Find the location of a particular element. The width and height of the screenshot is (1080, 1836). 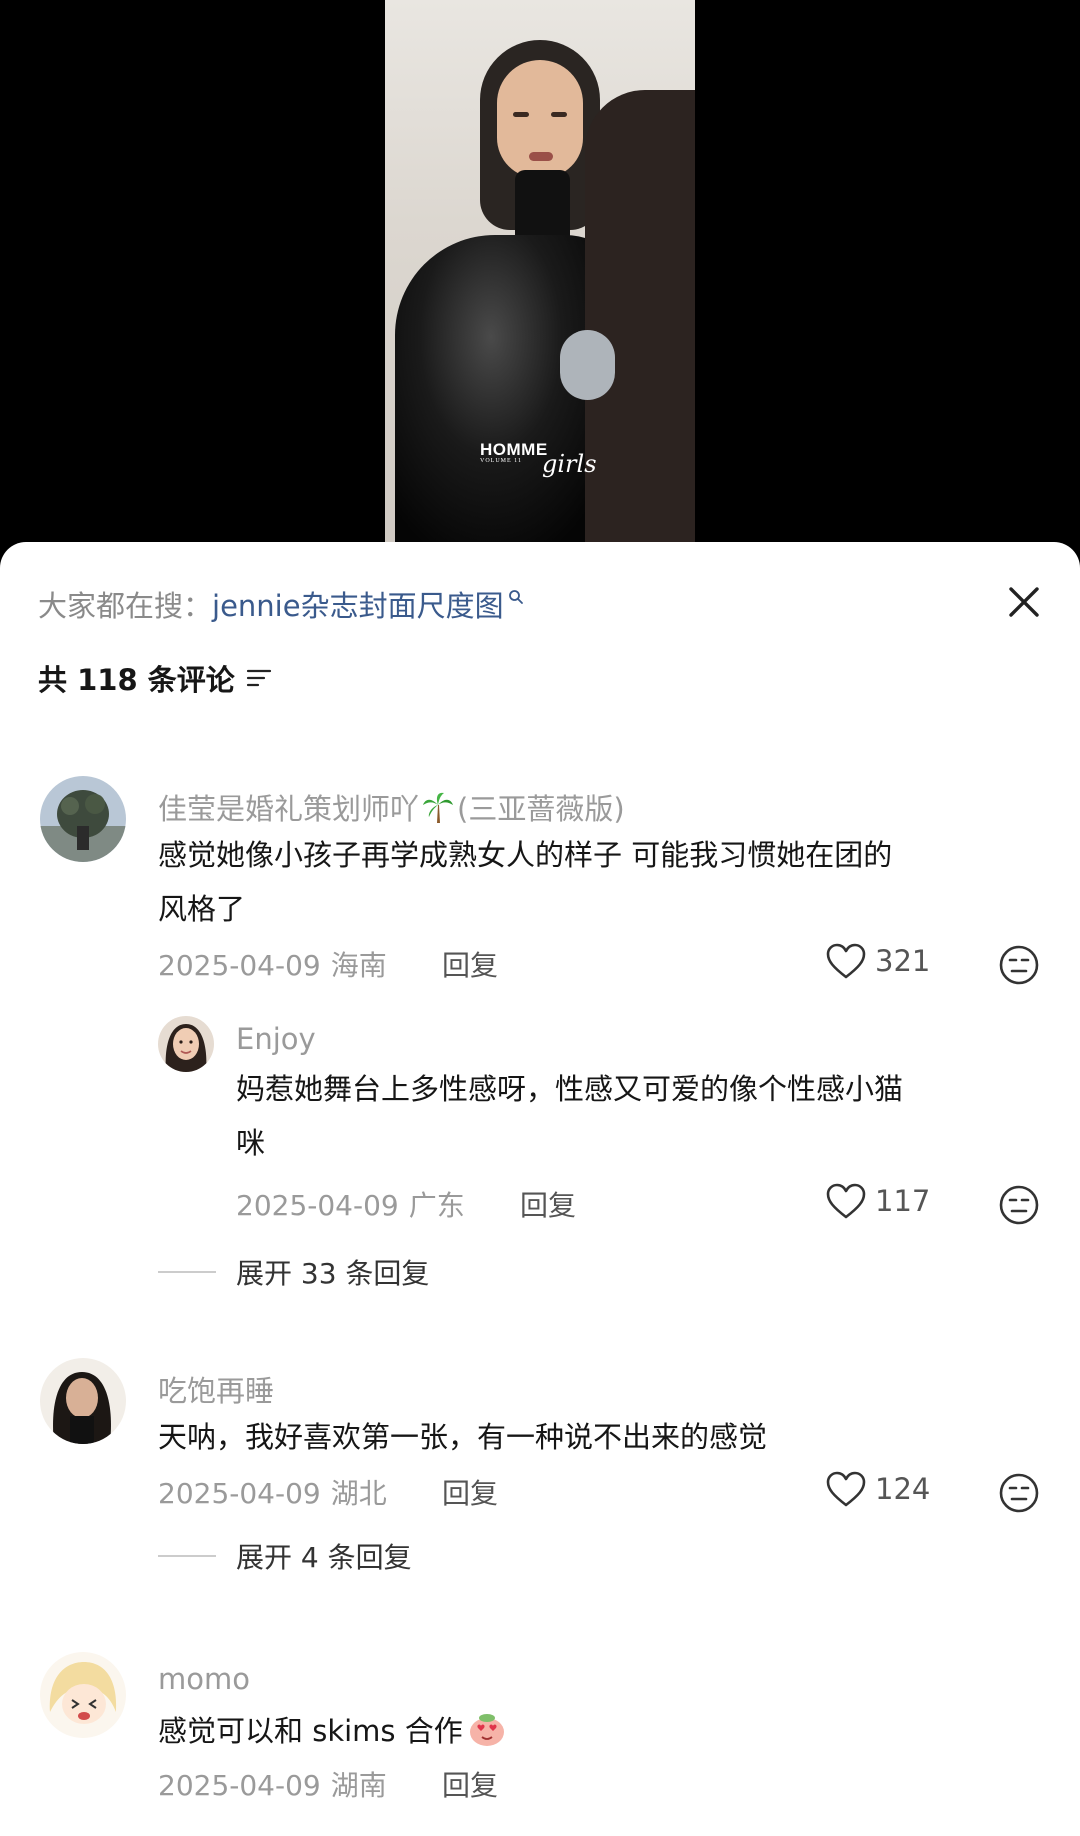

comment-text: 感觉可以和 skims 合作 is located at coordinates (603, 1731).